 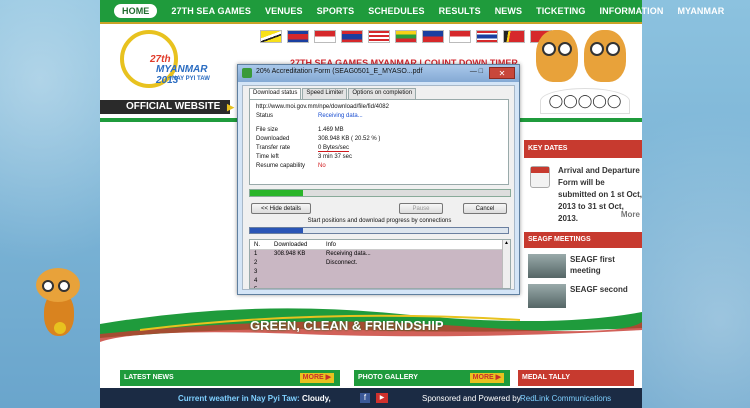 What do you see at coordinates (546, 377) in the screenshot?
I see `medal-tally-title: MEDAL TALLY` at bounding box center [546, 377].